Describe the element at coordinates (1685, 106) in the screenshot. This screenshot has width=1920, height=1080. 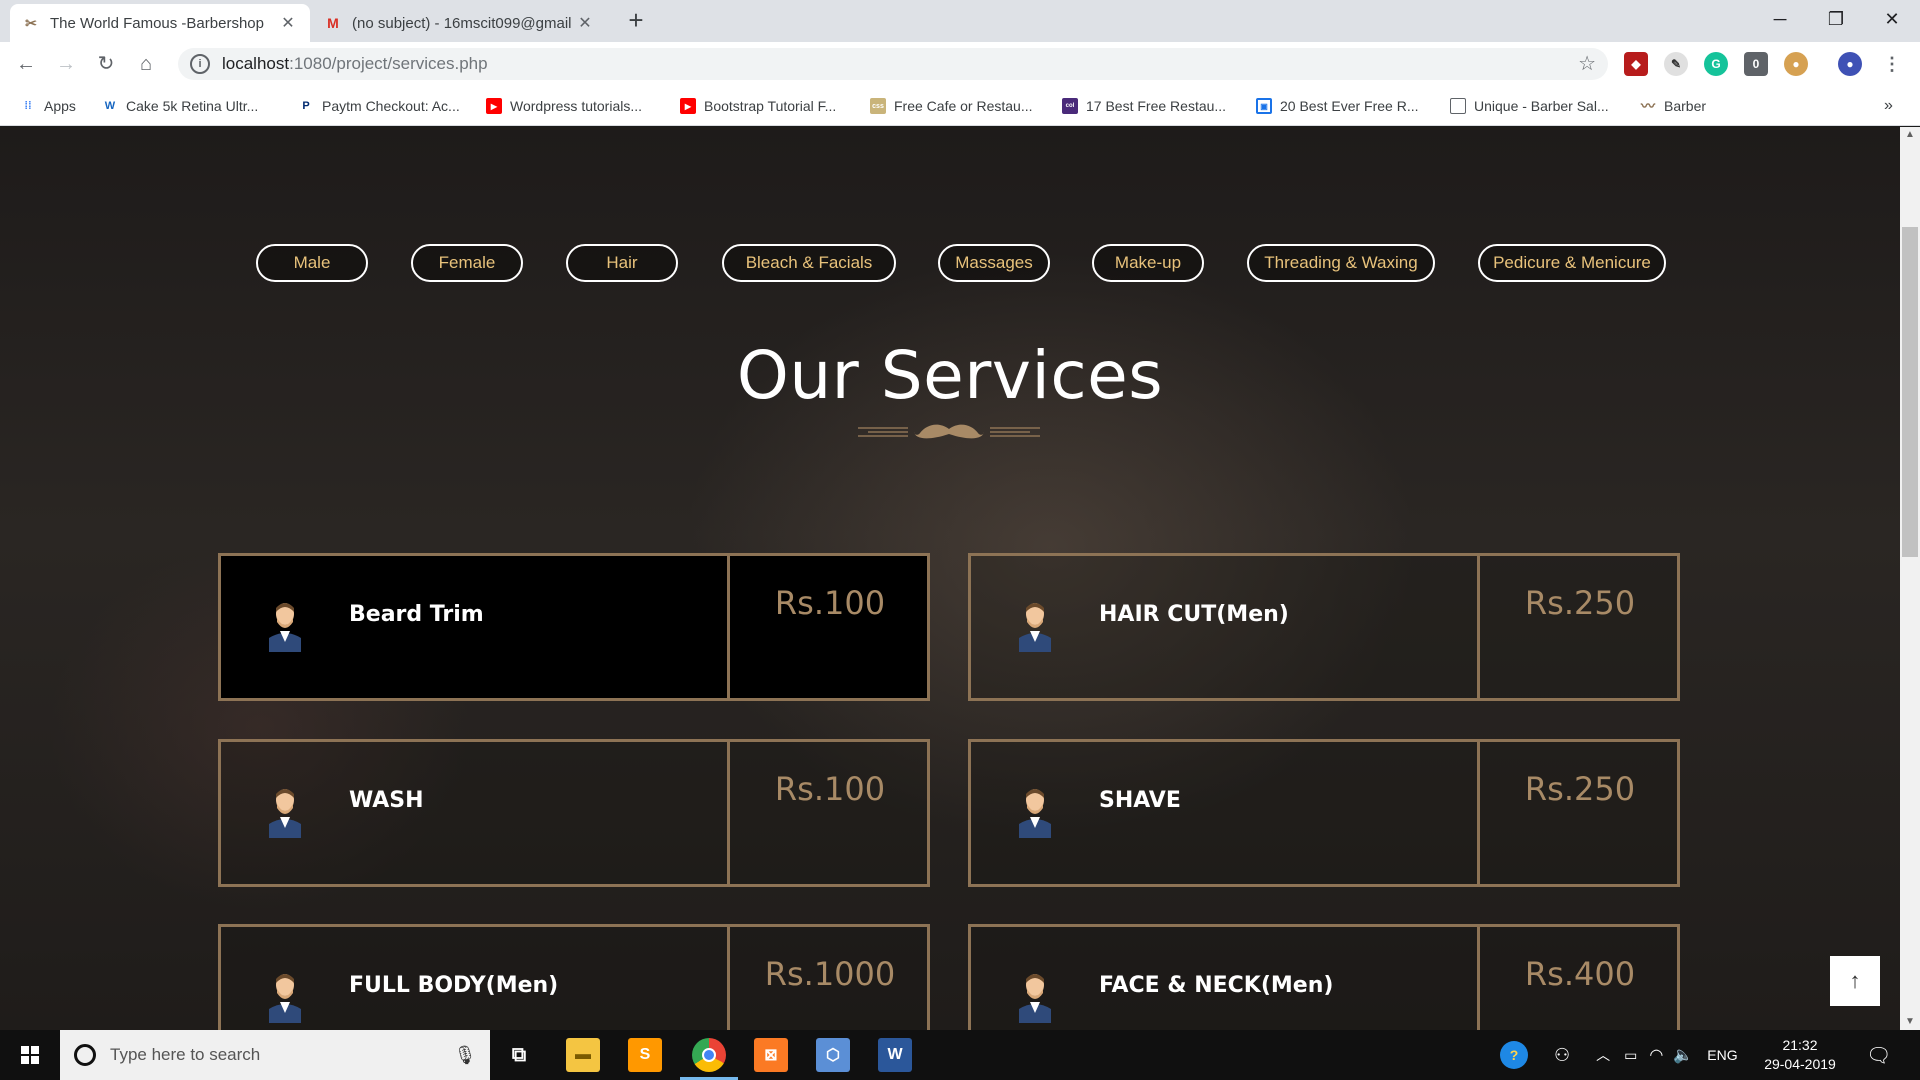
I see `bookmark-label: Barber` at that location.